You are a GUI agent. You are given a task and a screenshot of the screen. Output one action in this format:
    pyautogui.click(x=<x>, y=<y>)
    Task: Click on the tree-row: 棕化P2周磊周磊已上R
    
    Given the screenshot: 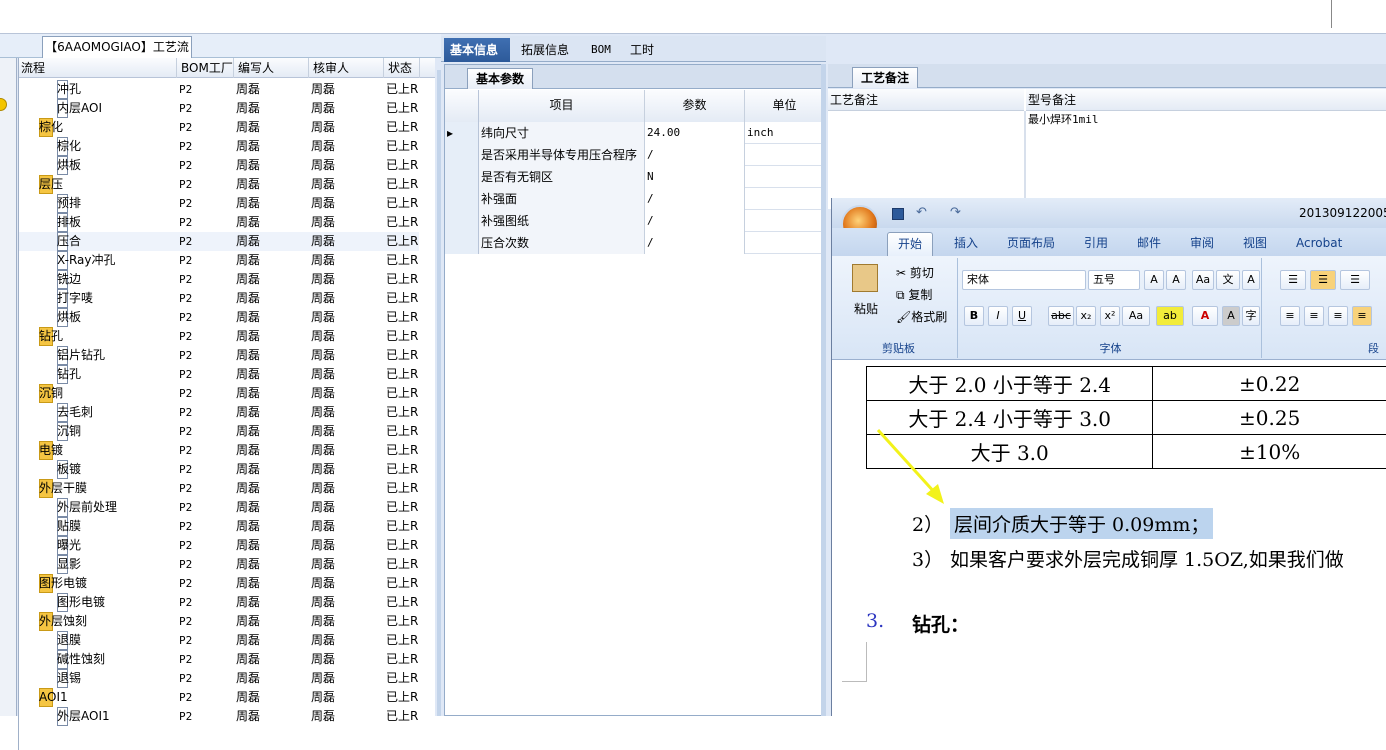 What is the action you would take?
    pyautogui.click(x=219, y=146)
    